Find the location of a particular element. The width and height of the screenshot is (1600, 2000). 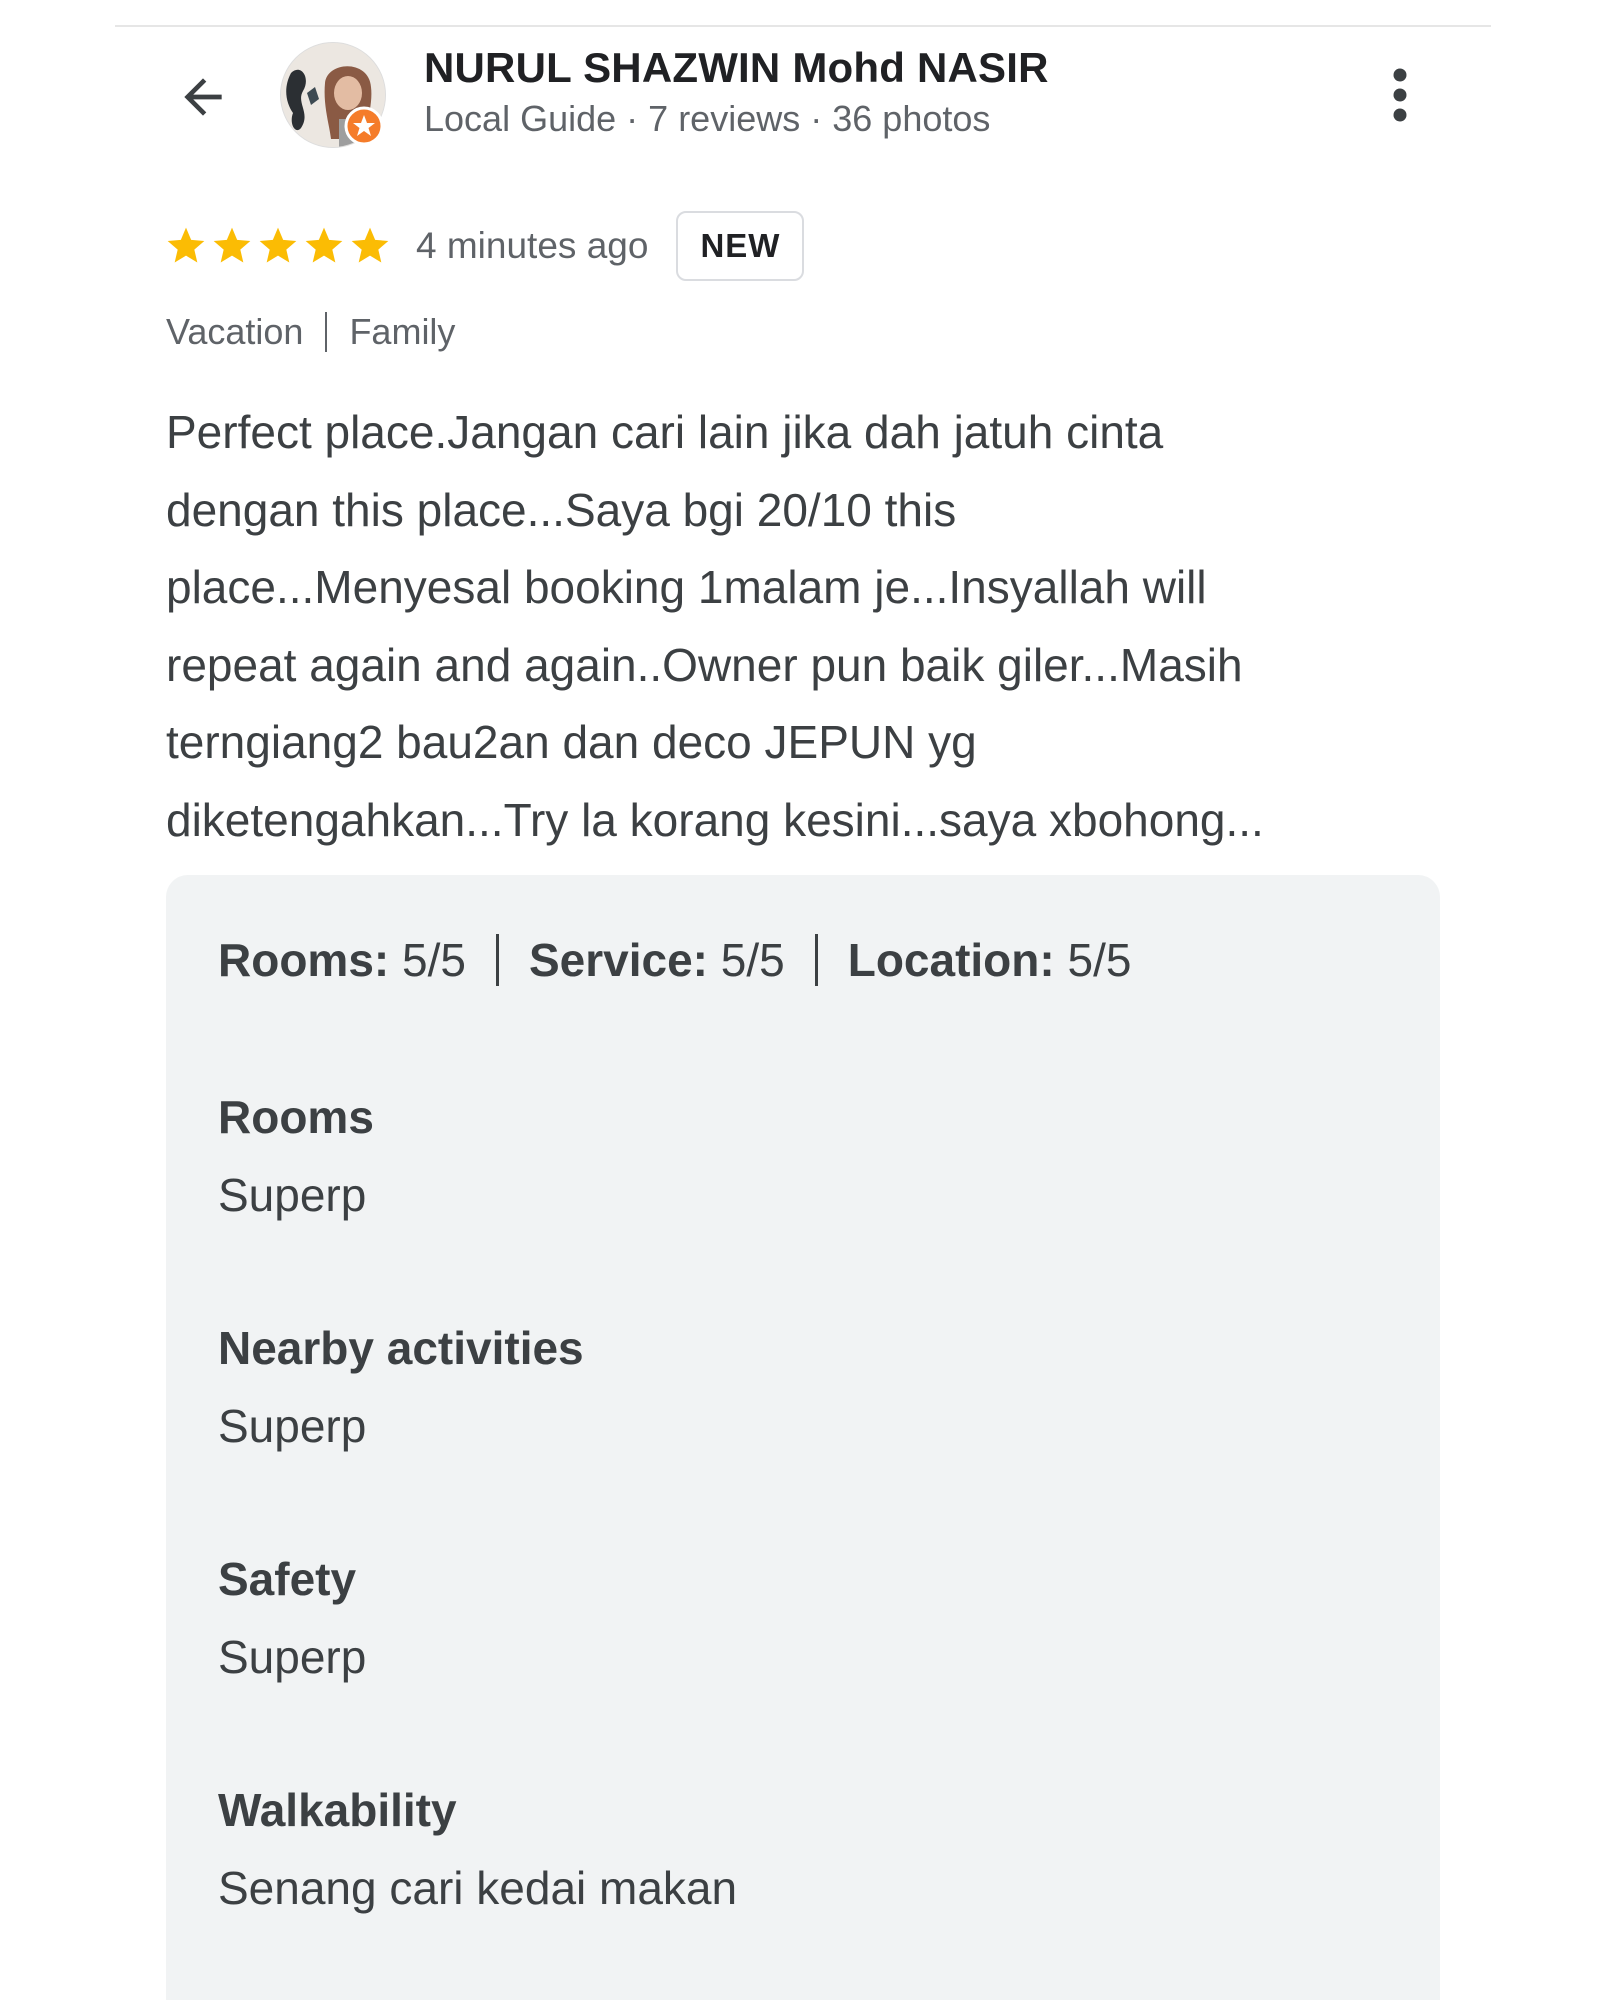

section-title: Walkability is located at coordinates (337, 1810).